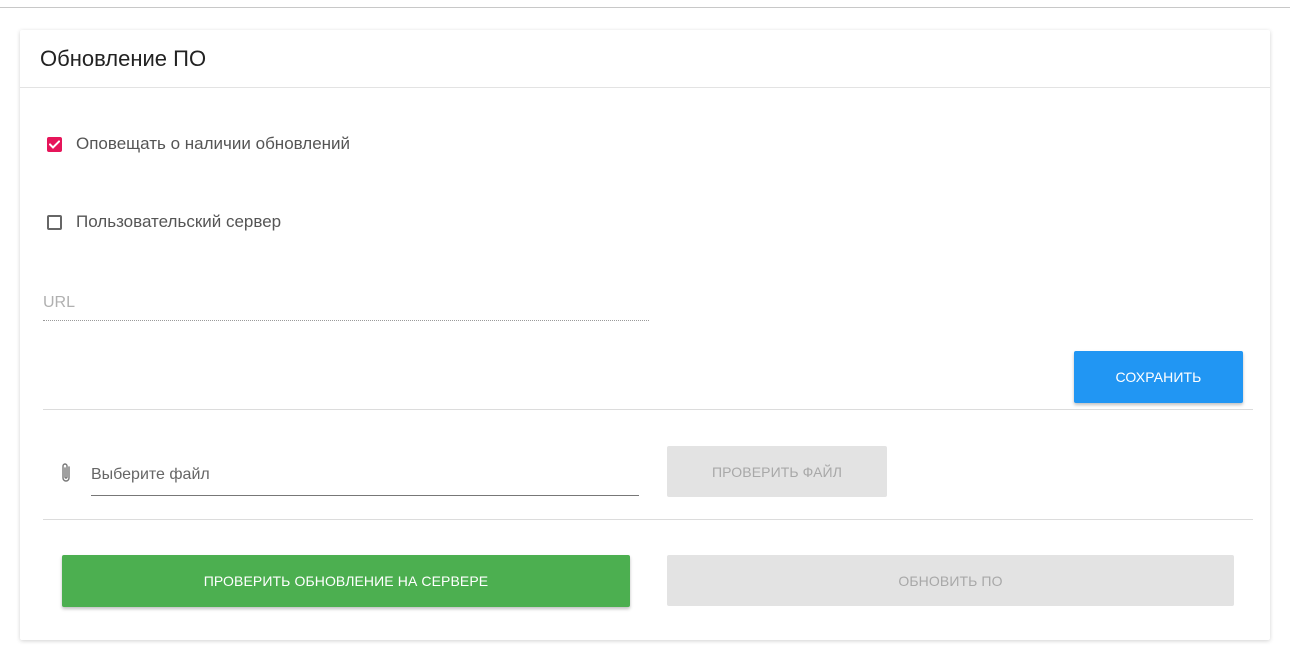 Image resolution: width=1290 pixels, height=646 pixels. I want to click on url-field-wrapper, so click(346, 305).